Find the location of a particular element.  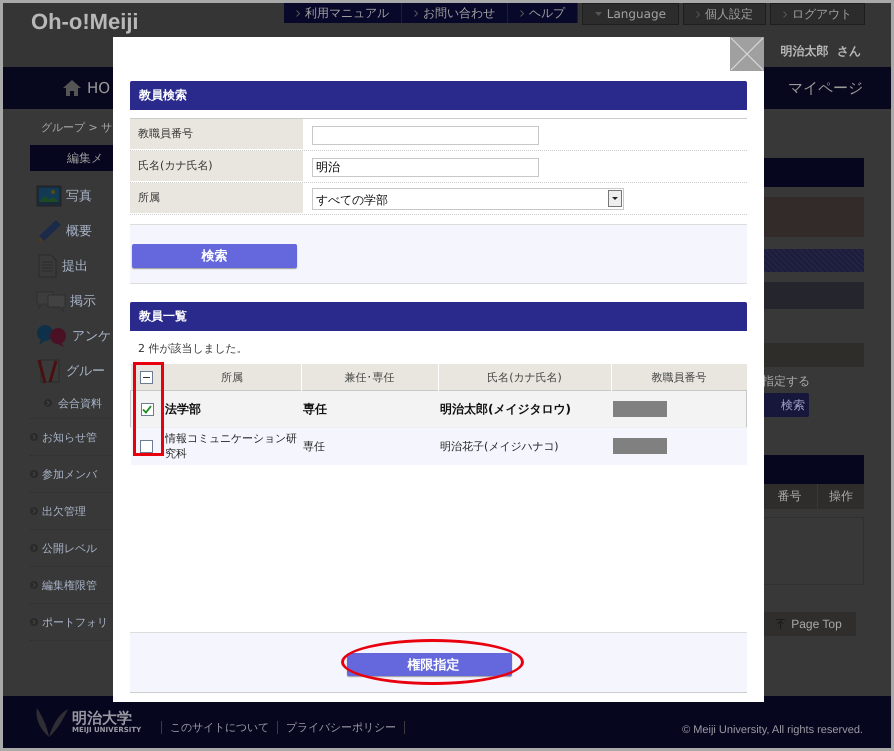

field-label: 教職員番号 is located at coordinates (216, 134).